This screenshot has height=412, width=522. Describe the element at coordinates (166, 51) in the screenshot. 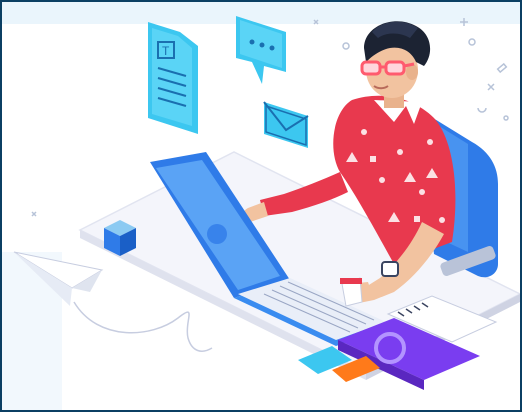

I see `svg-text: T` at that location.